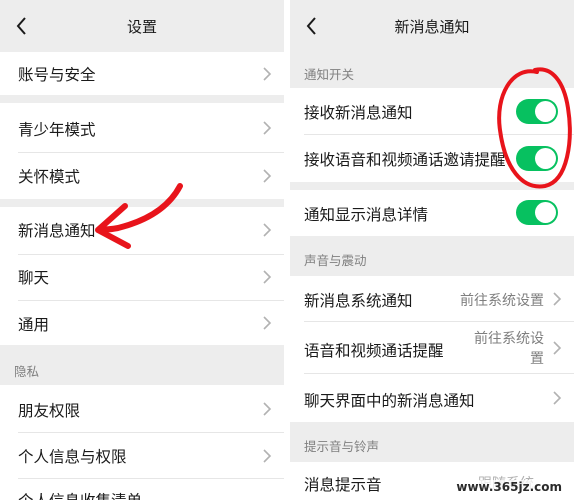 This screenshot has width=574, height=500. Describe the element at coordinates (432, 299) in the screenshot. I see `setting-new-message-system-notify: 新消息系统通知 前往系统设置` at that location.